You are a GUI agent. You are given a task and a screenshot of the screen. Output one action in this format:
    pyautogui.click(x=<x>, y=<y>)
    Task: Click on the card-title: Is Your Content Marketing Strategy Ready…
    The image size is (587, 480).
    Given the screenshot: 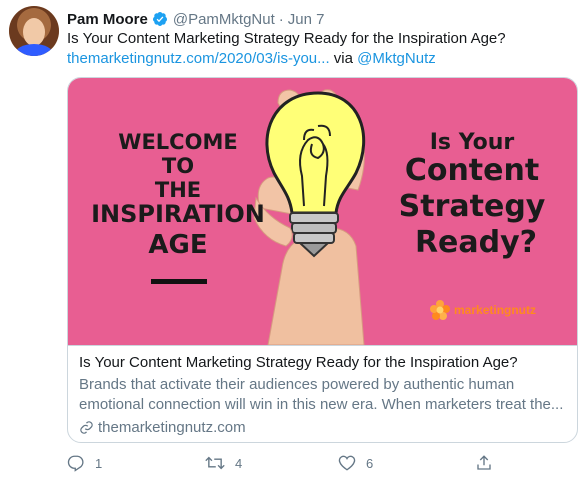 What is the action you would take?
    pyautogui.click(x=298, y=362)
    